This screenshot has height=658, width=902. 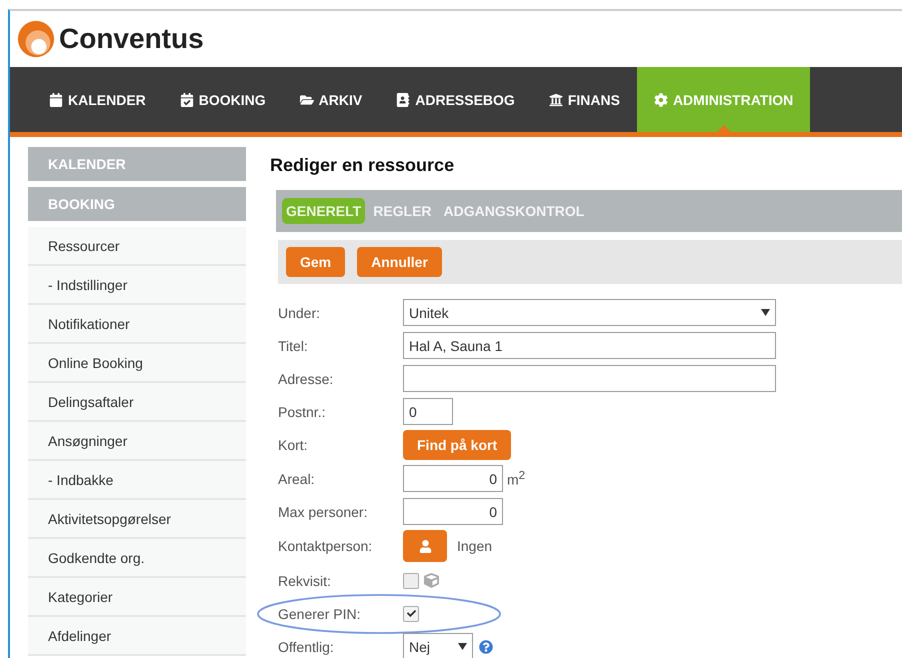 I want to click on logo-text: Conventus, so click(x=131, y=39).